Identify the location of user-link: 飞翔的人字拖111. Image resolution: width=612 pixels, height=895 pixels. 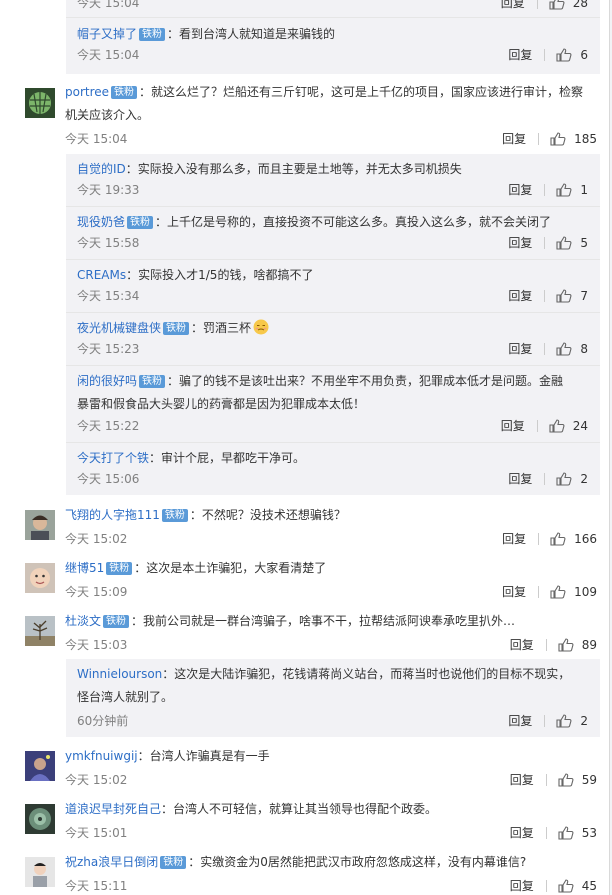
(112, 515).